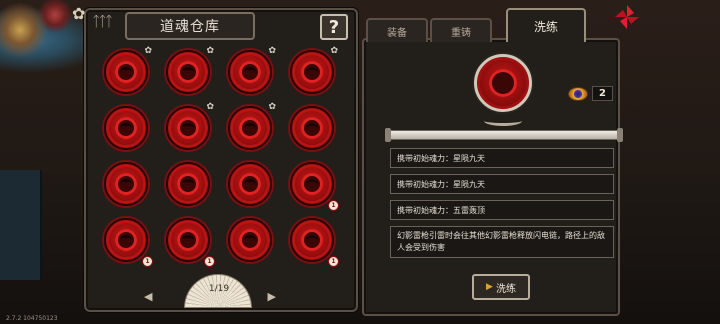  What do you see at coordinates (272, 296) in the screenshot?
I see `next-page-button: ▶` at bounding box center [272, 296].